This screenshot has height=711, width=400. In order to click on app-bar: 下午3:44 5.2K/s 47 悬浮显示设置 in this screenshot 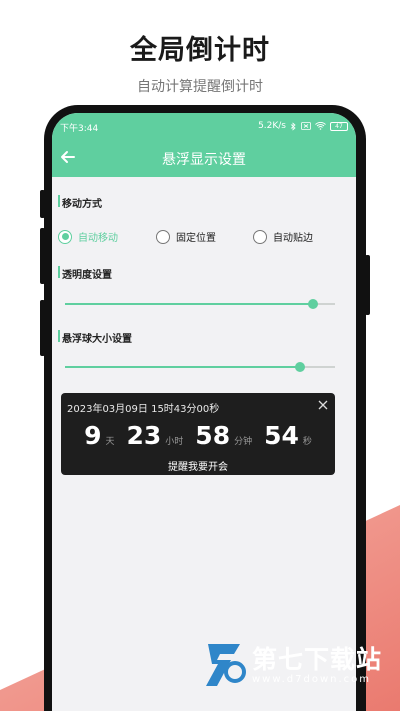, I will do `click(204, 145)`.